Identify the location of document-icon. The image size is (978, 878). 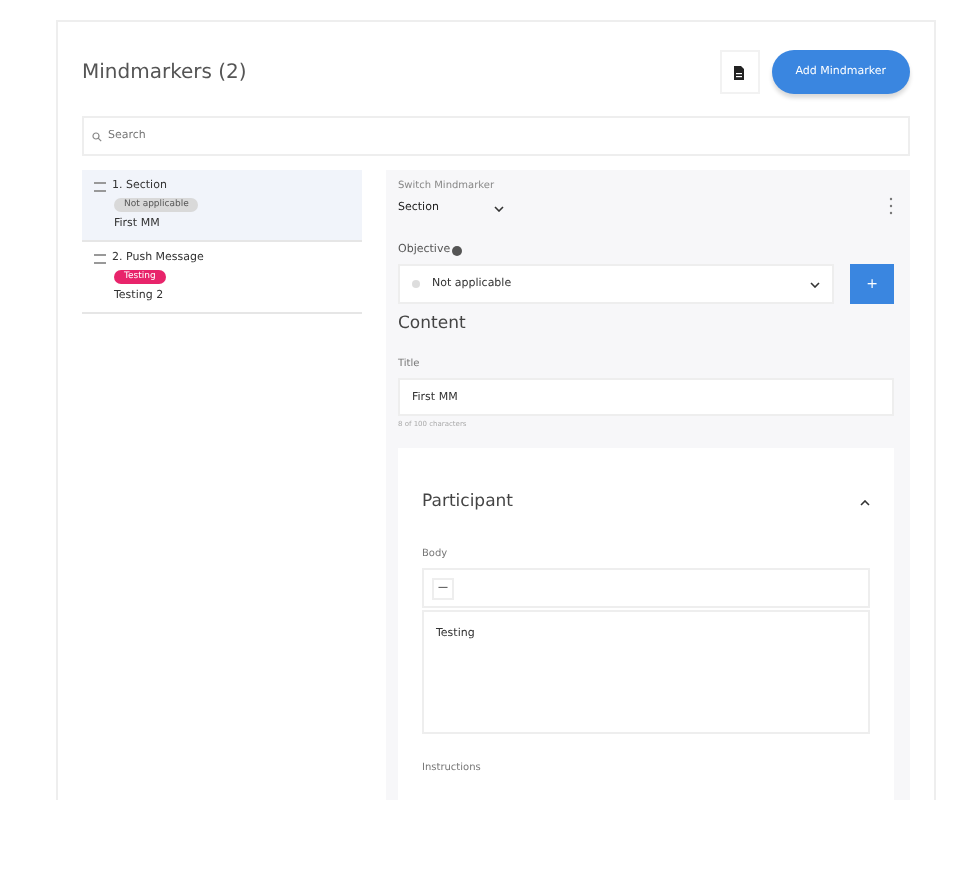
(739, 72).